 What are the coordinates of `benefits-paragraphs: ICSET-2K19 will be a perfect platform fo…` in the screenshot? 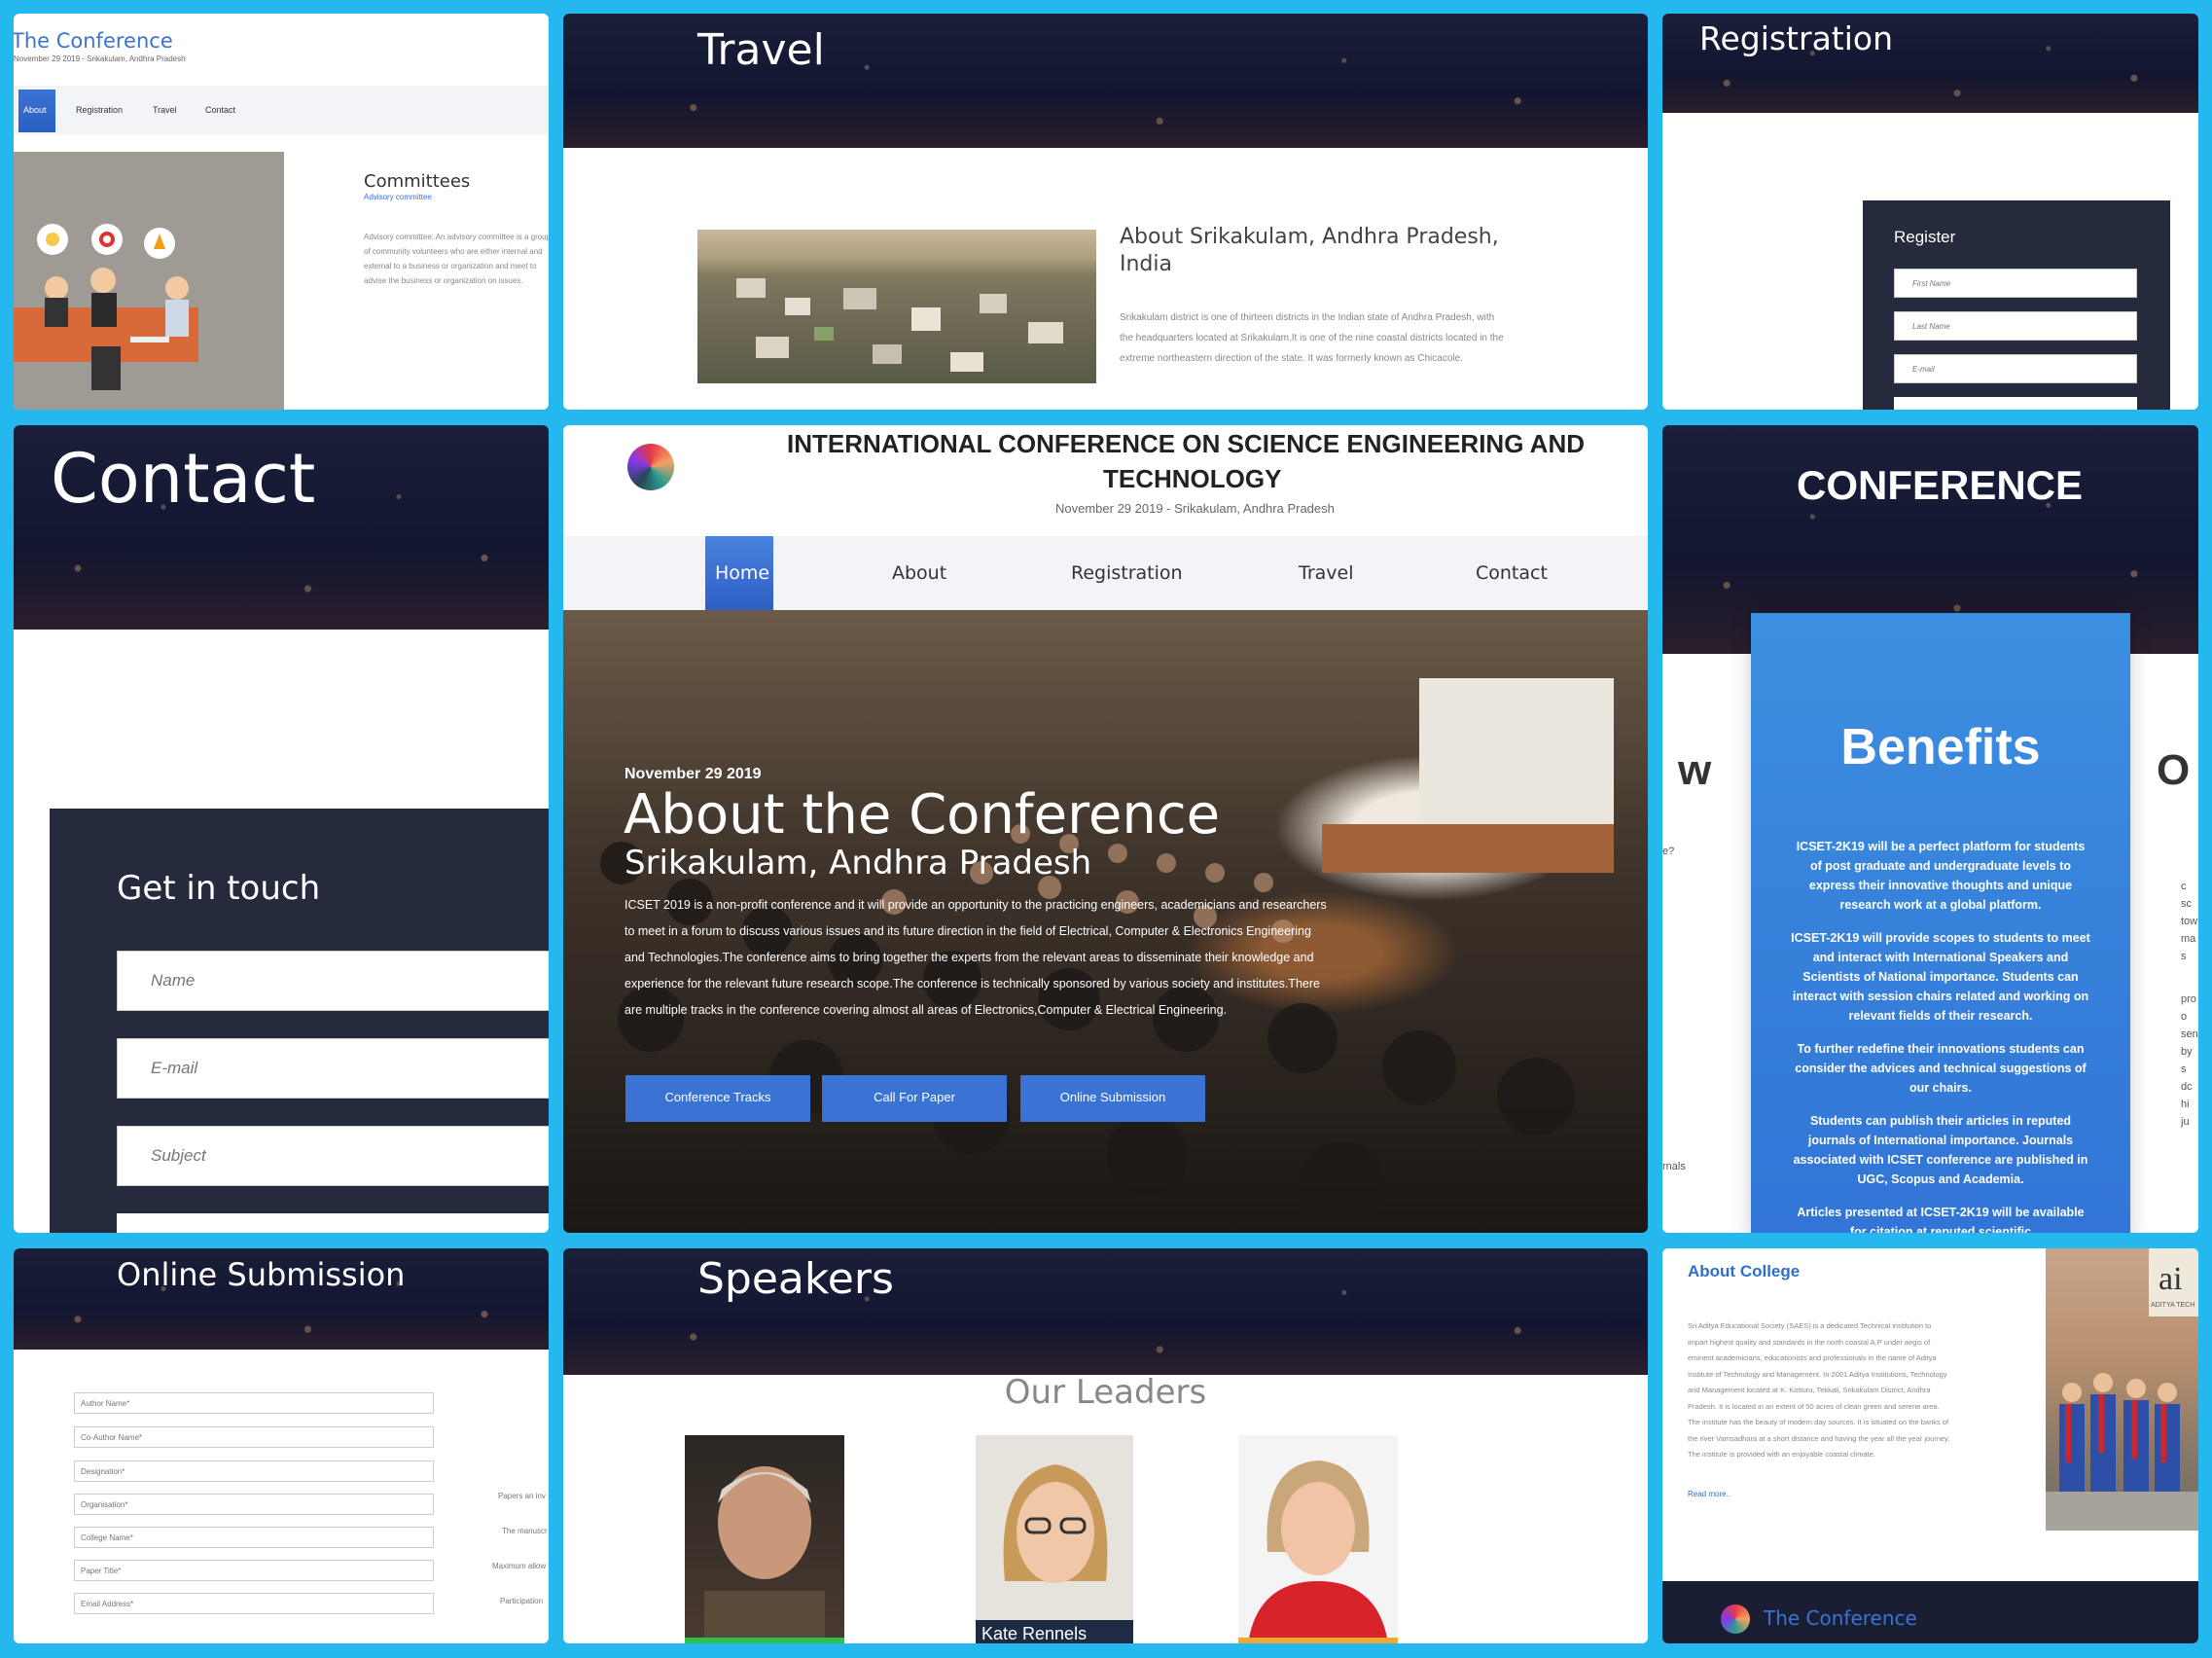 It's located at (1940, 1035).